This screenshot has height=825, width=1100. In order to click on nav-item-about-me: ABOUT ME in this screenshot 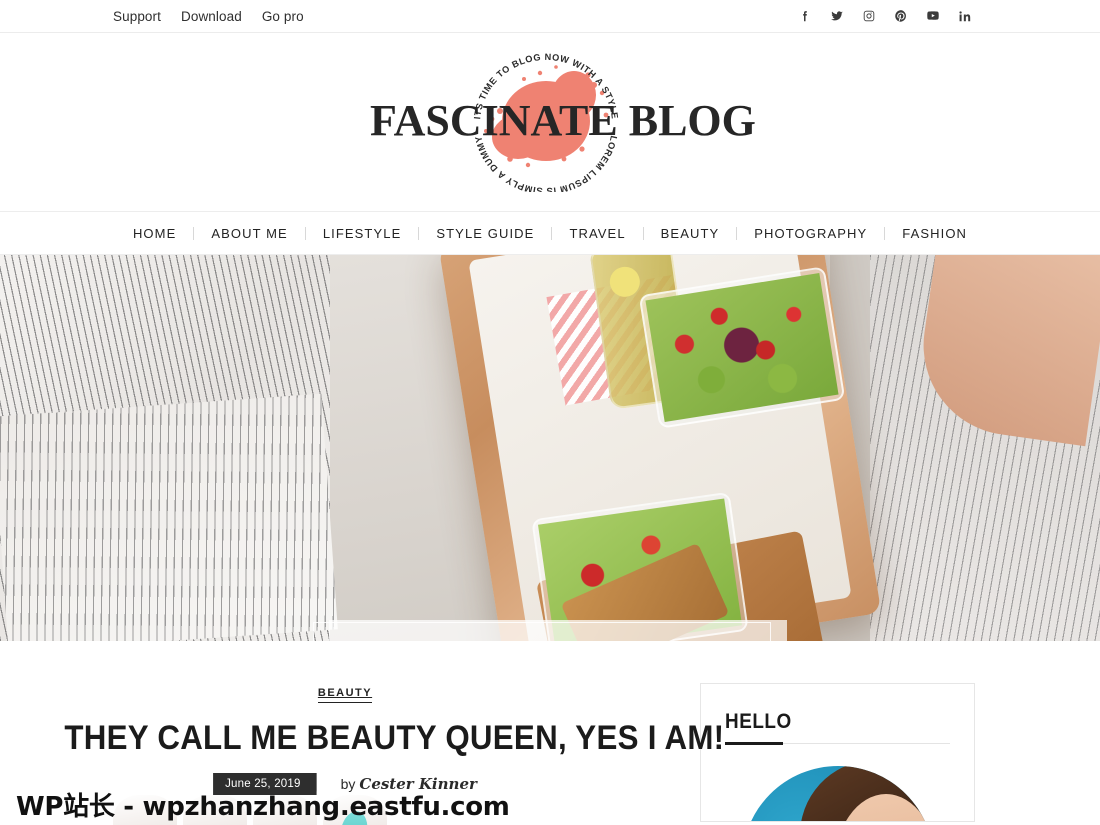, I will do `click(248, 233)`.